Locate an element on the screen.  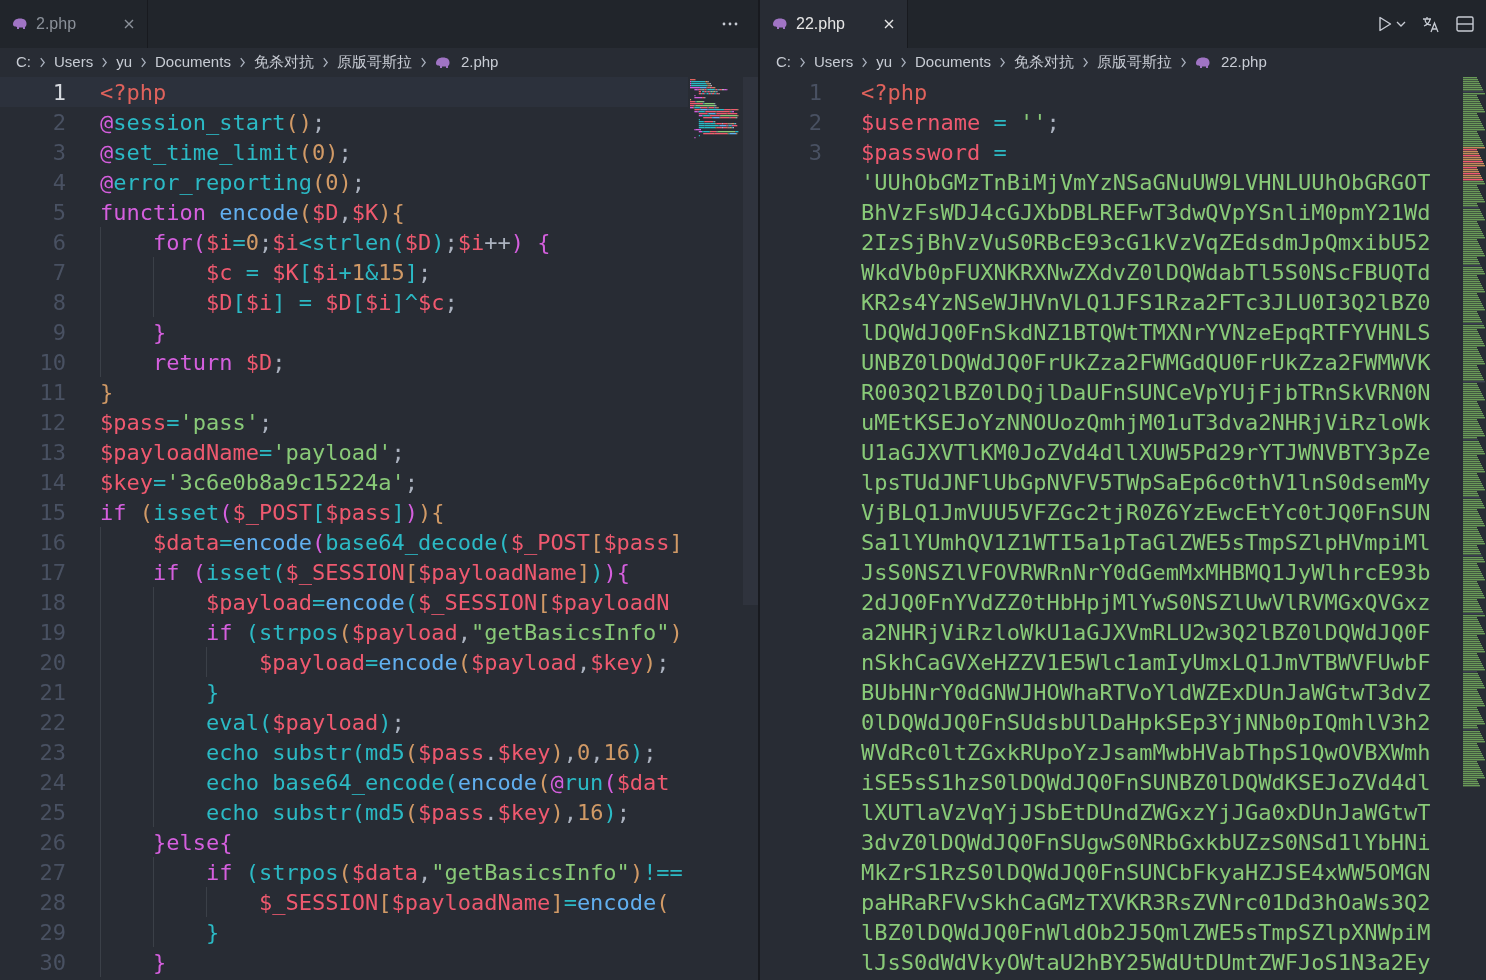
code-line: if (isset($_POST[$pass])){ is located at coordinates (272, 512).